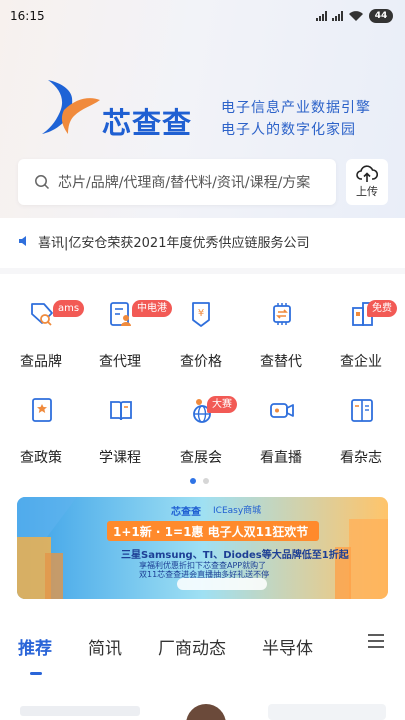 The width and height of the screenshot is (405, 720). What do you see at coordinates (321, 16) in the screenshot?
I see `signal-icon` at bounding box center [321, 16].